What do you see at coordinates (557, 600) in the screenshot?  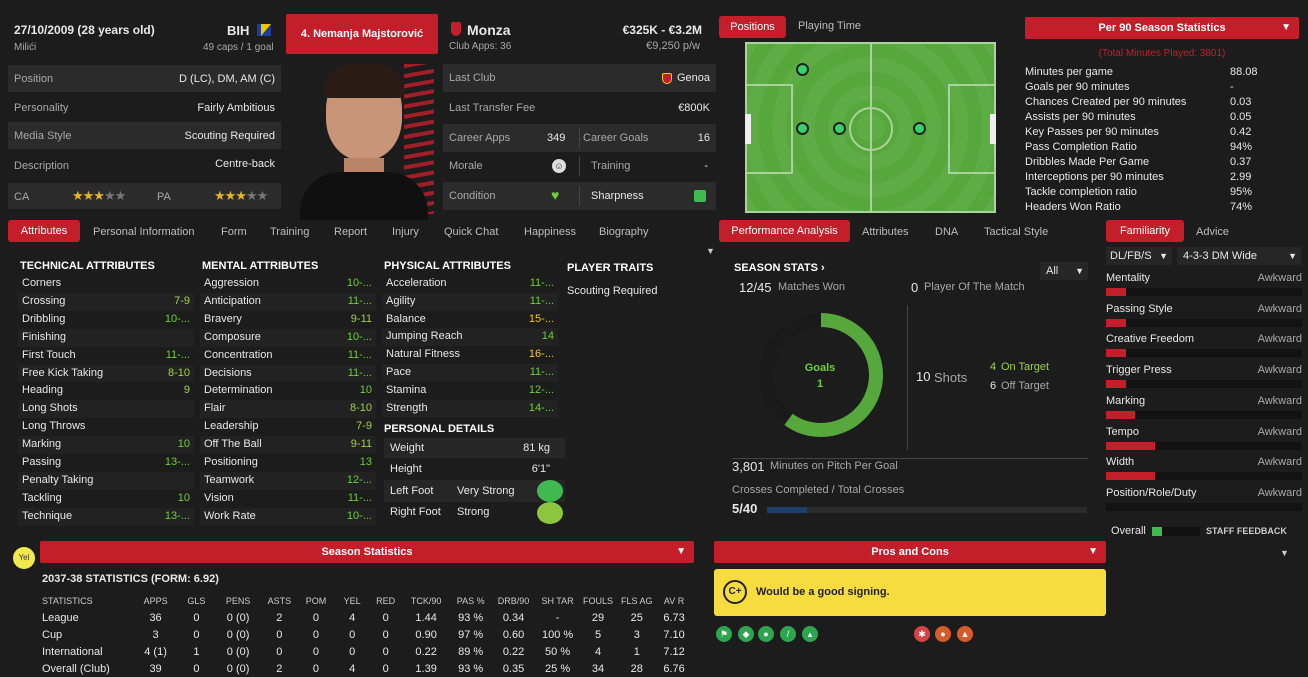 I see `table-header: SH TAR` at bounding box center [557, 600].